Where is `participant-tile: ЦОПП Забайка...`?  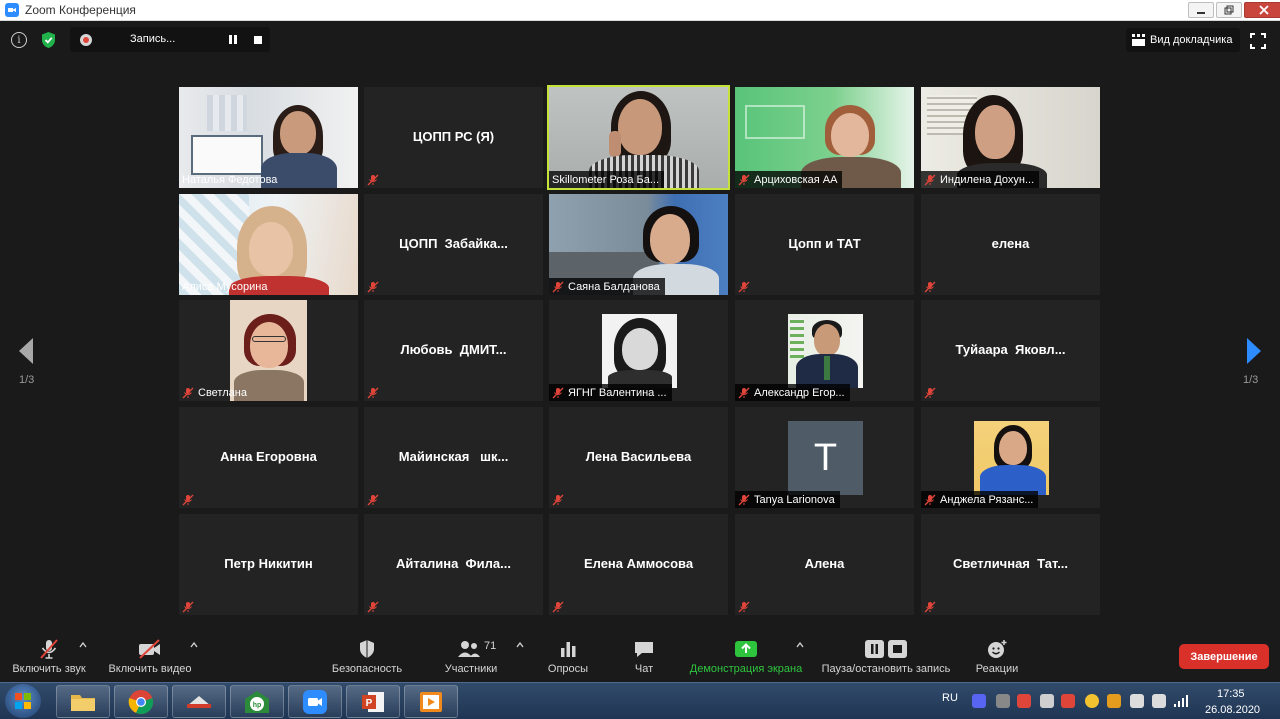 participant-tile: ЦОПП Забайка... is located at coordinates (453, 244).